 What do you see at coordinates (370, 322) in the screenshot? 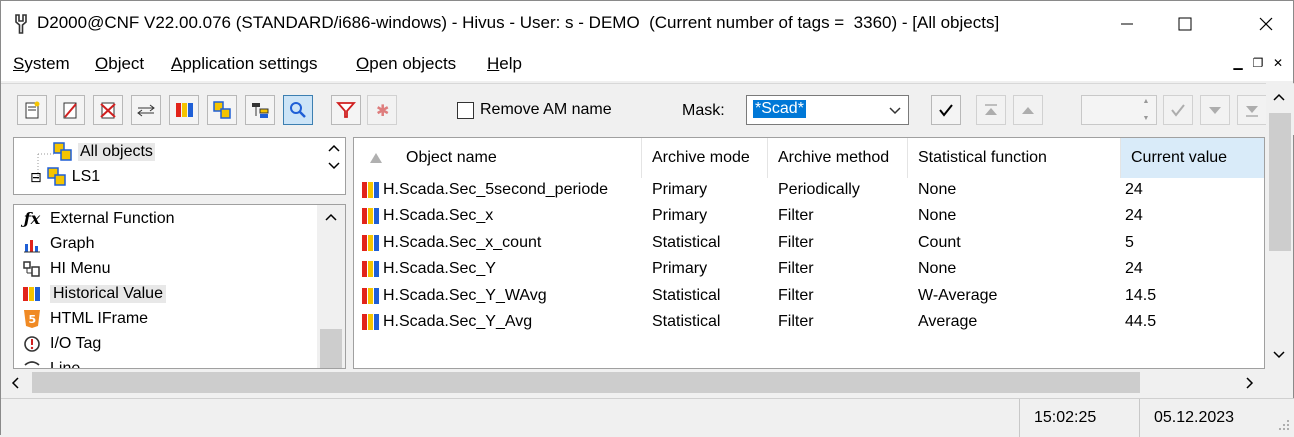
I see `historical-value-icon` at bounding box center [370, 322].